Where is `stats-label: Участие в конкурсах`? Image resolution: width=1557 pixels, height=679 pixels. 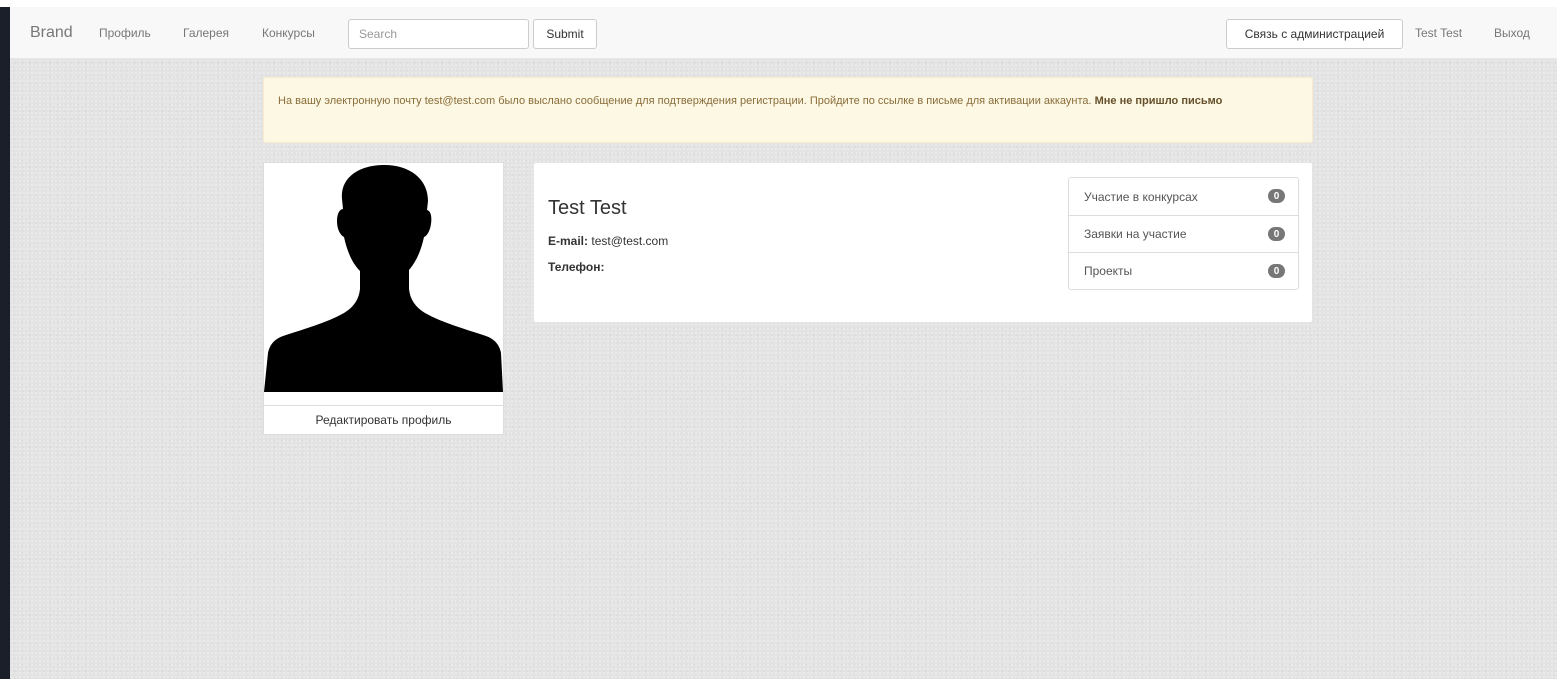 stats-label: Участие в конкурсах is located at coordinates (1141, 196).